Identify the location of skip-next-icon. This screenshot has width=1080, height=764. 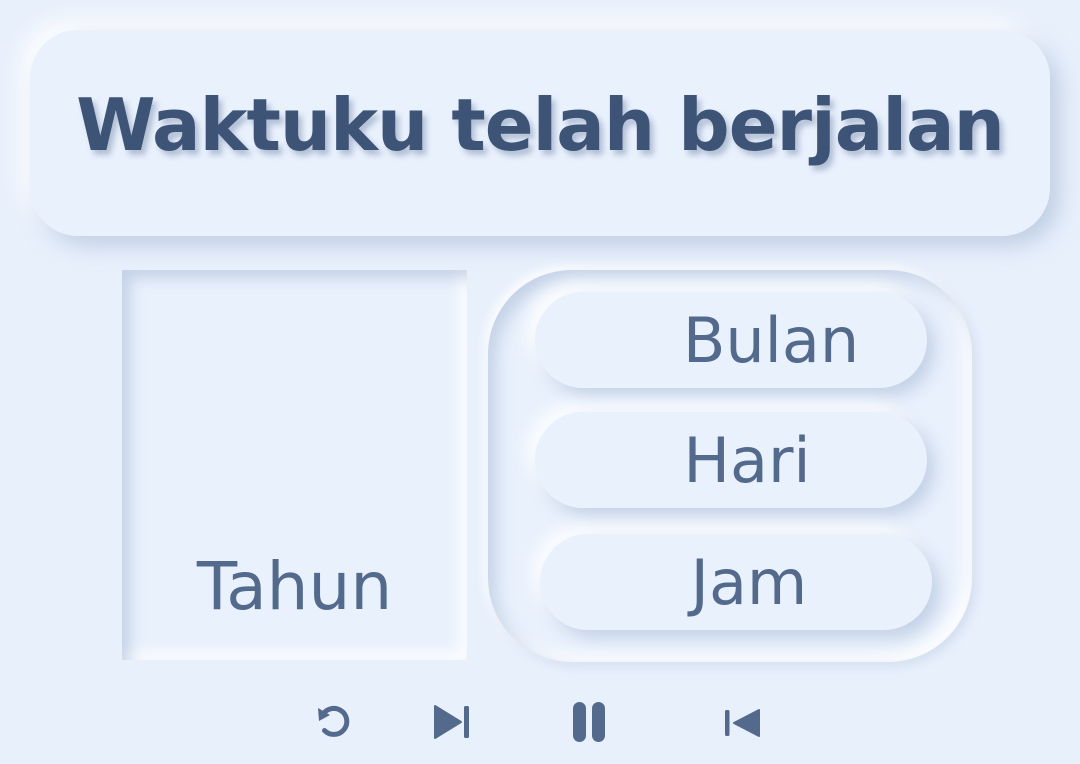
(452, 722).